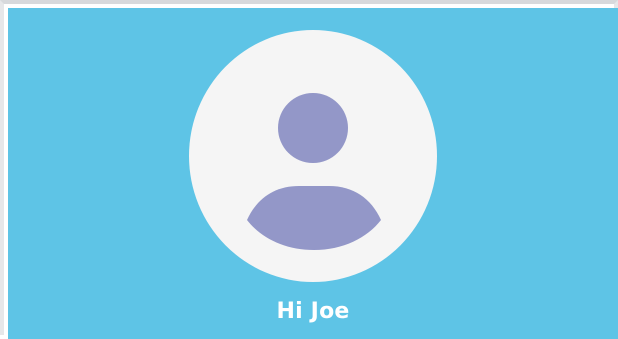  I want to click on avatar-body-shape, so click(314, 218).